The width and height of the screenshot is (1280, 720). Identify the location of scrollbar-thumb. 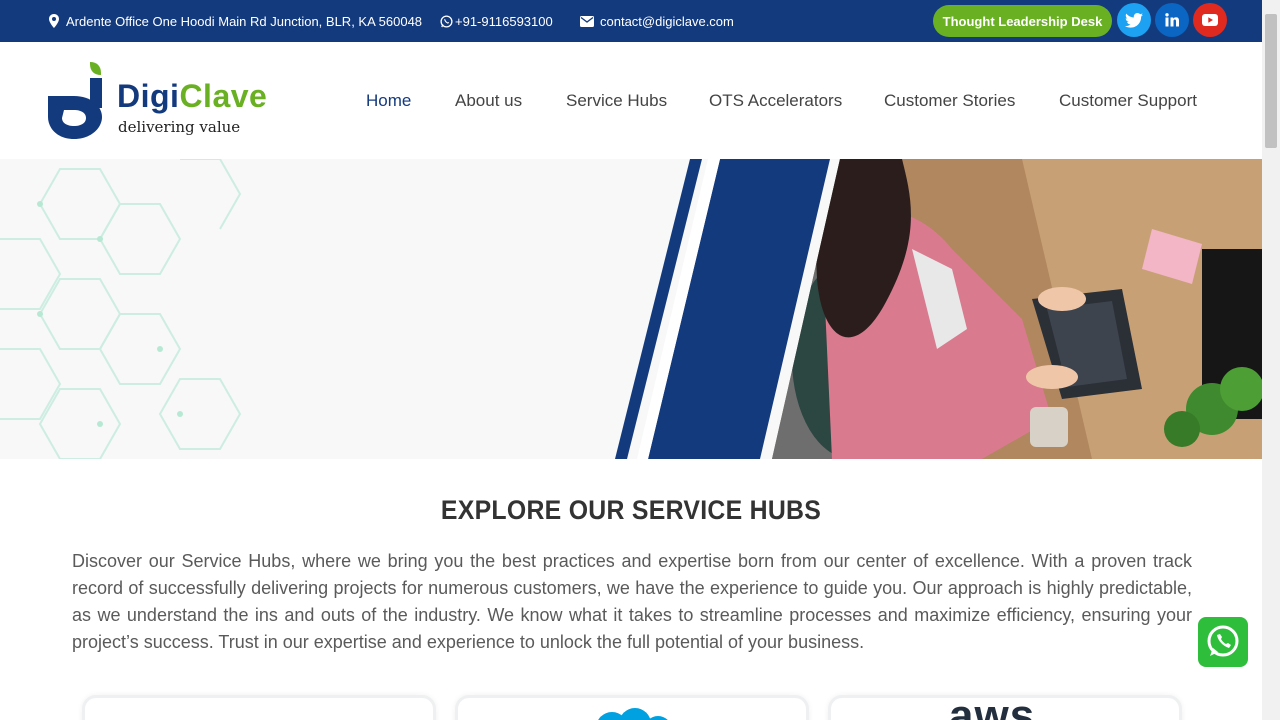
(1271, 81).